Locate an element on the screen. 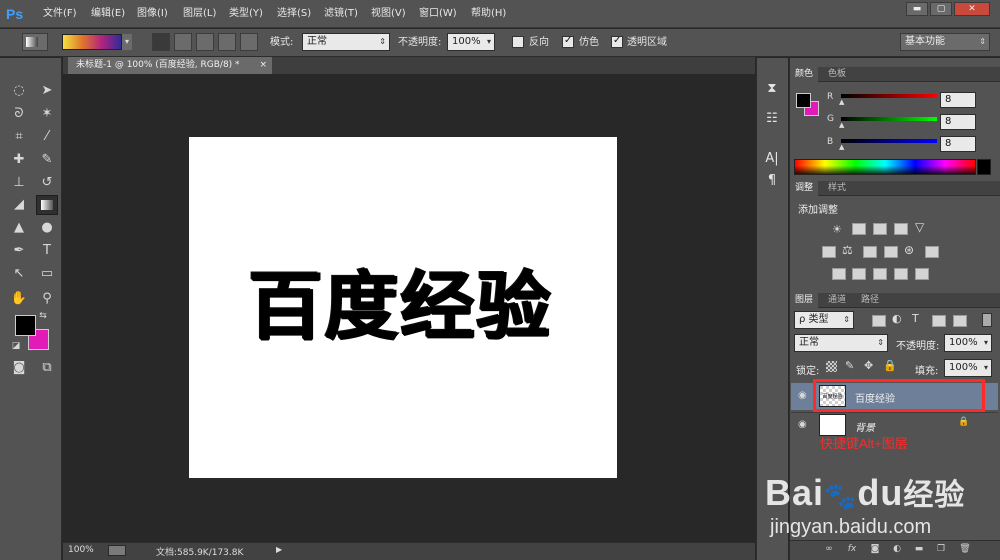 Image resolution: width=1000 pixels, height=560 pixels. paragraph-panel-icon: ¶ is located at coordinates (772, 181).